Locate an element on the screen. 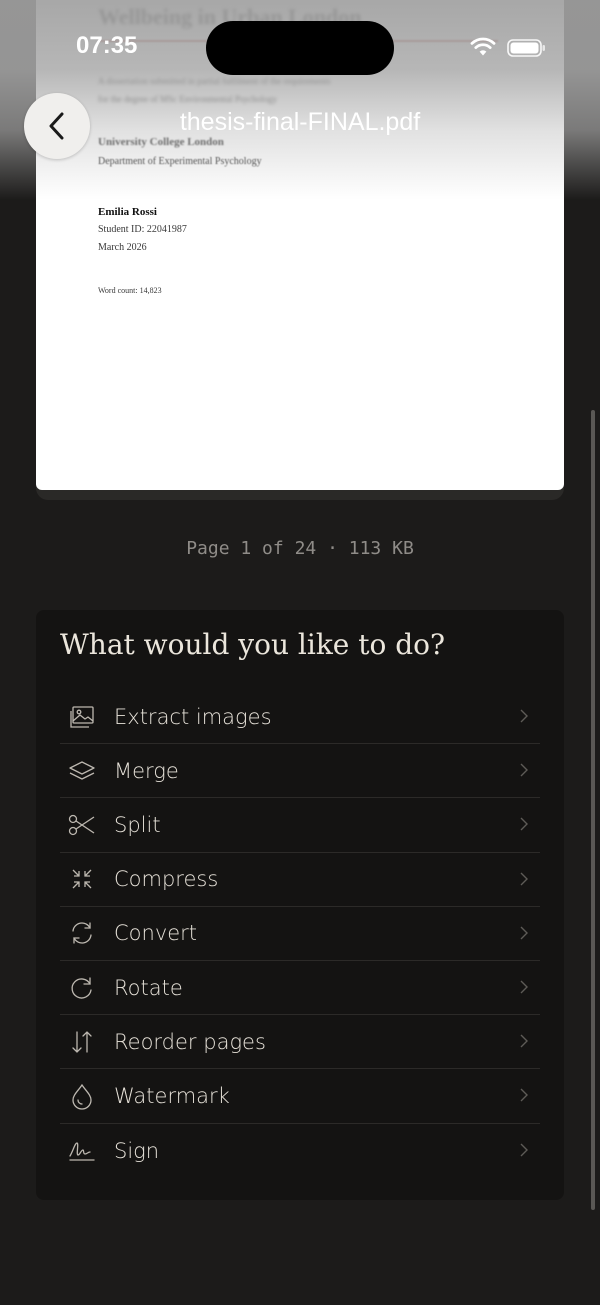  layers-icon is located at coordinates (82, 771).